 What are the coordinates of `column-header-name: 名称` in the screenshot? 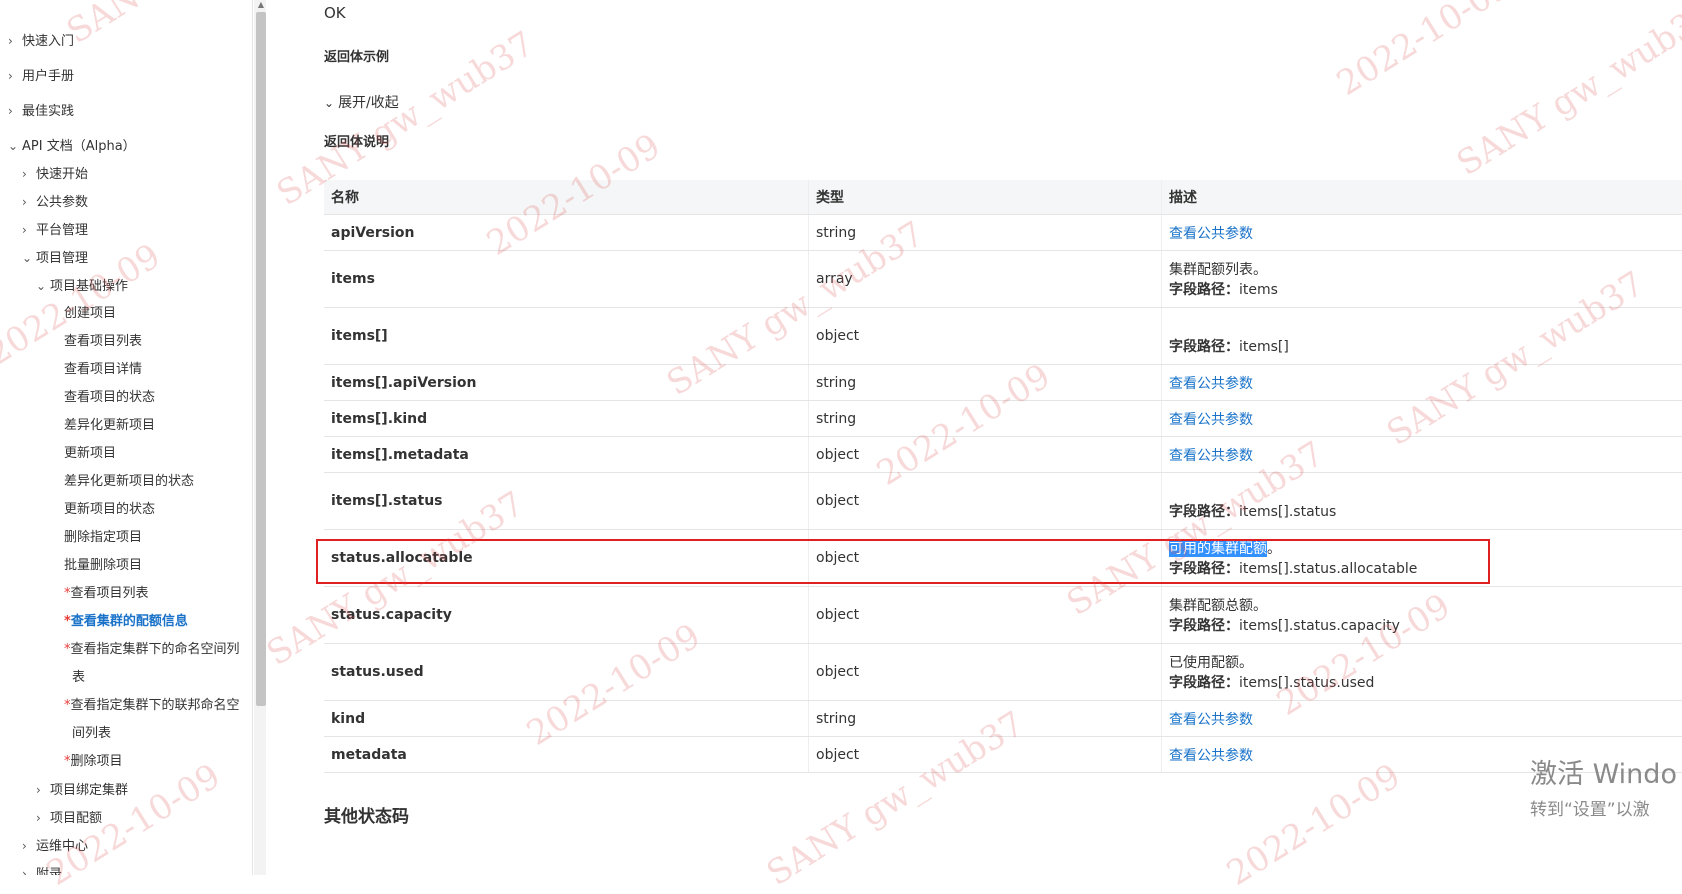 It's located at (566, 197).